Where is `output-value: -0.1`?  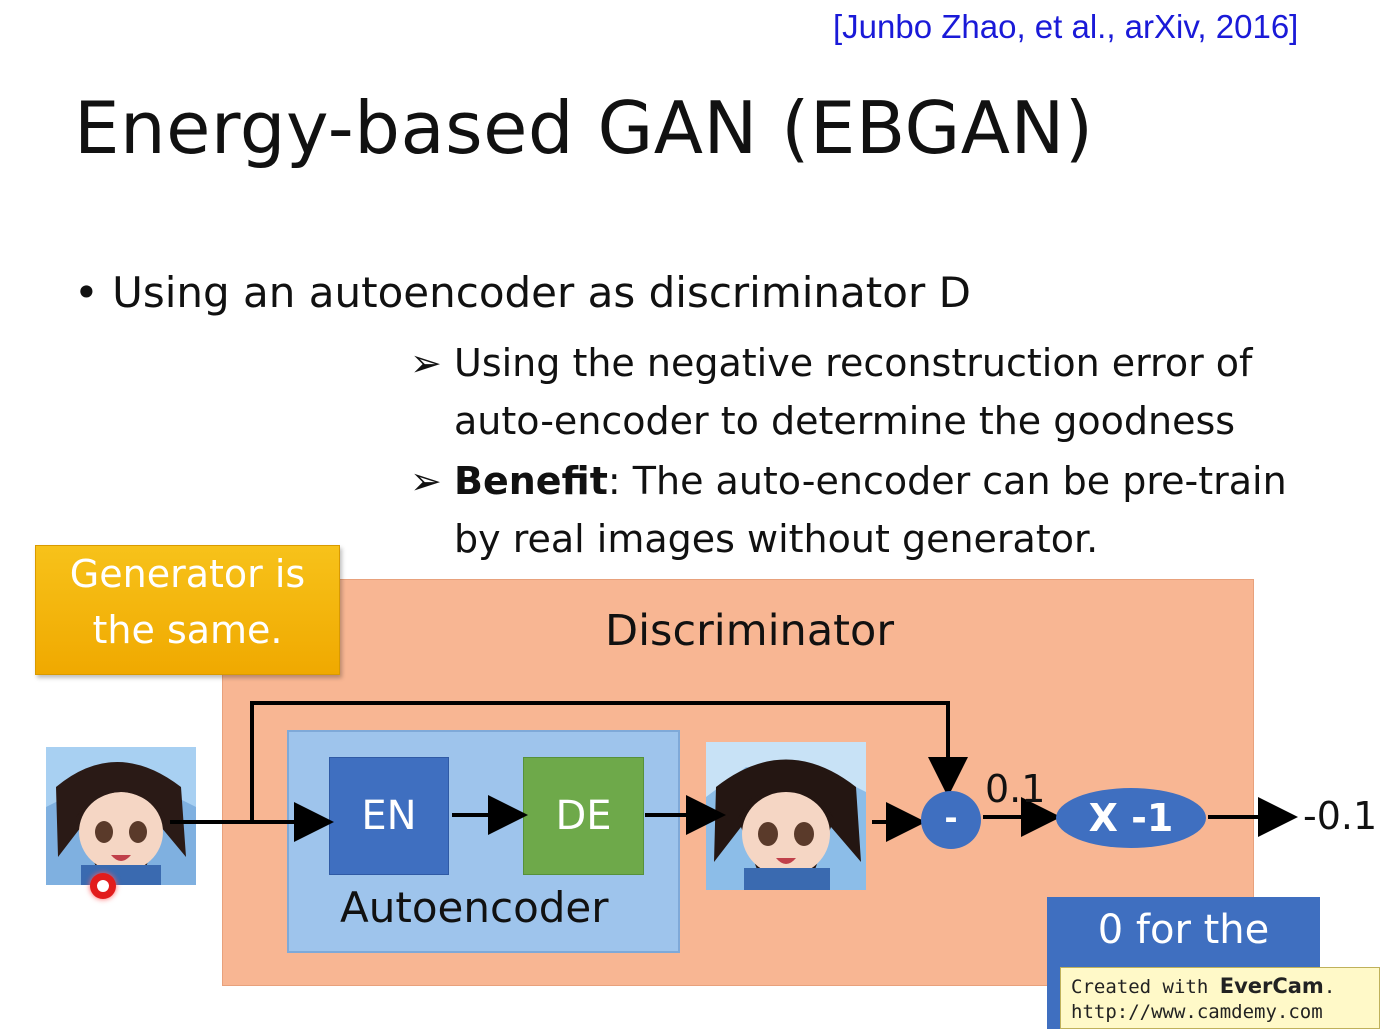 output-value: -0.1 is located at coordinates (1340, 816).